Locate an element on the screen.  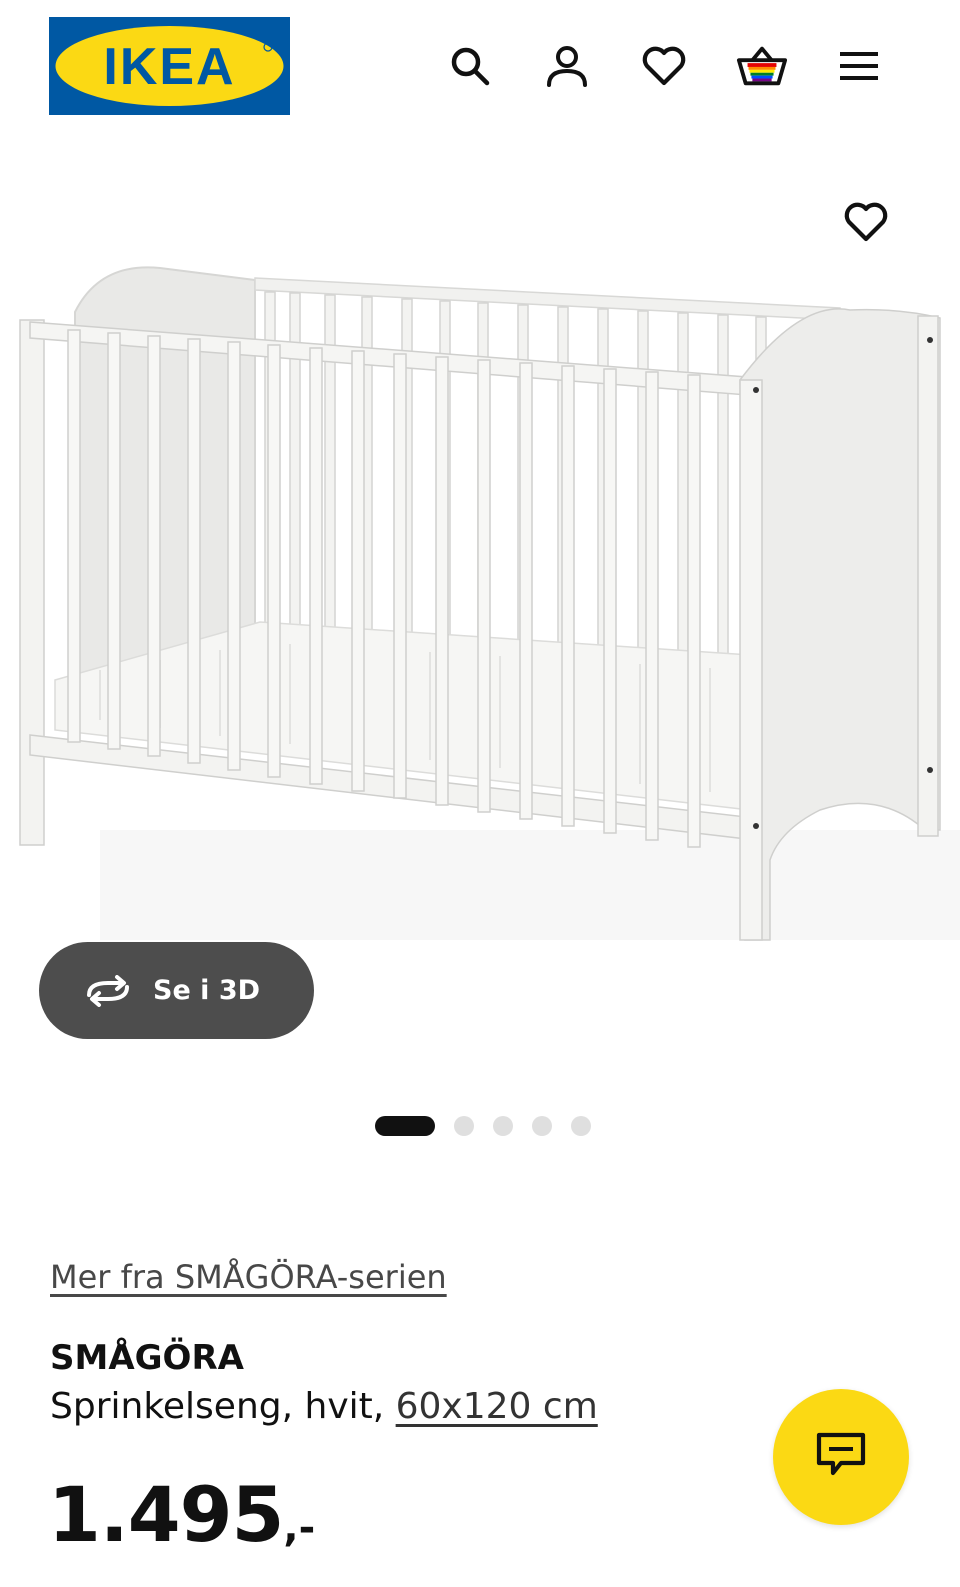
product-description: Sprinkelseng, hvit, 60x120 cm is located at coordinates (324, 1406).